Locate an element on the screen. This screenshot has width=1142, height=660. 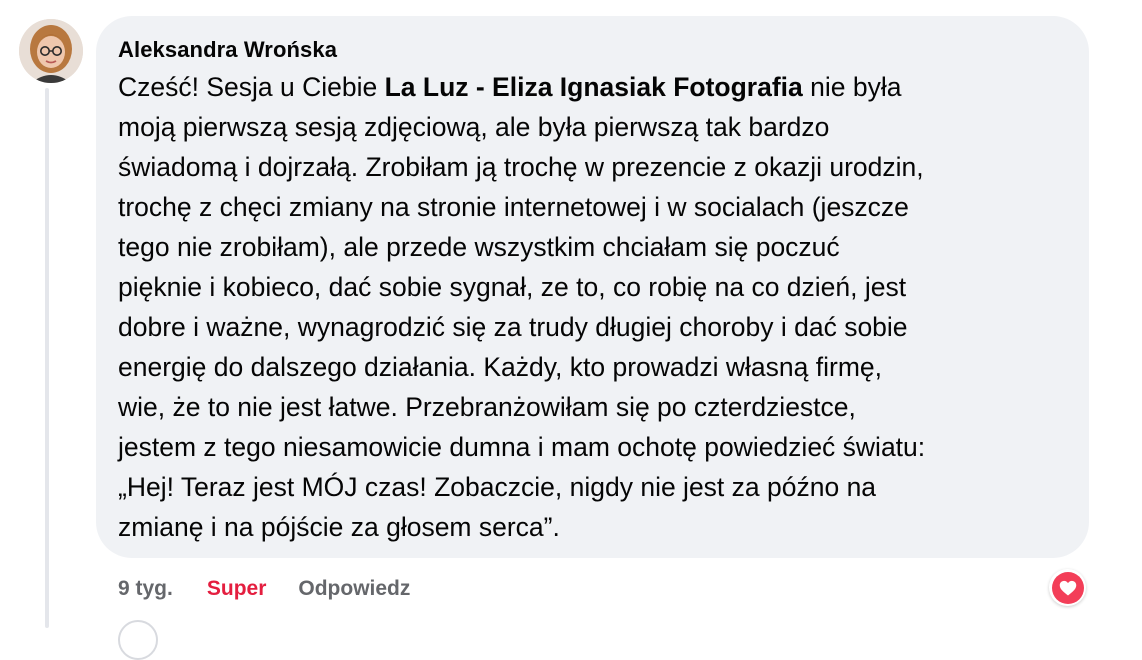
thread-line is located at coordinates (47, 358).